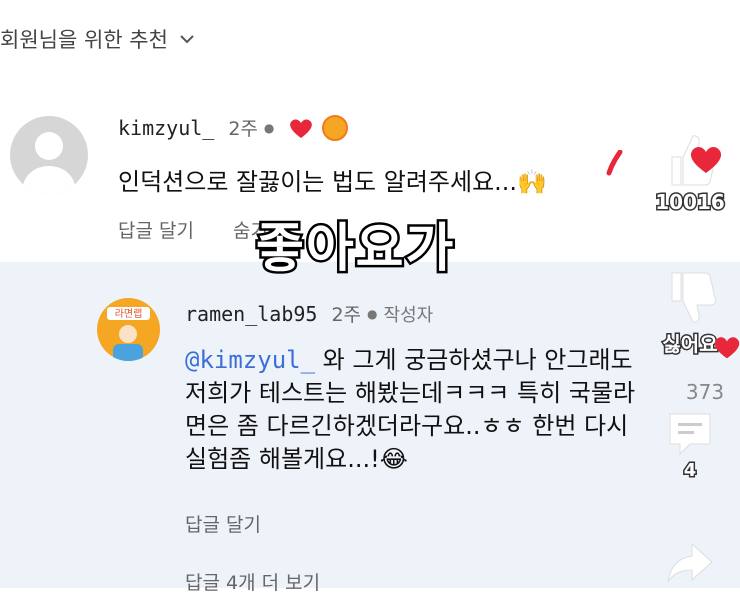 This screenshot has height=595, width=740. I want to click on view-more-replies: 답글 4개 더 보기, so click(252, 581).